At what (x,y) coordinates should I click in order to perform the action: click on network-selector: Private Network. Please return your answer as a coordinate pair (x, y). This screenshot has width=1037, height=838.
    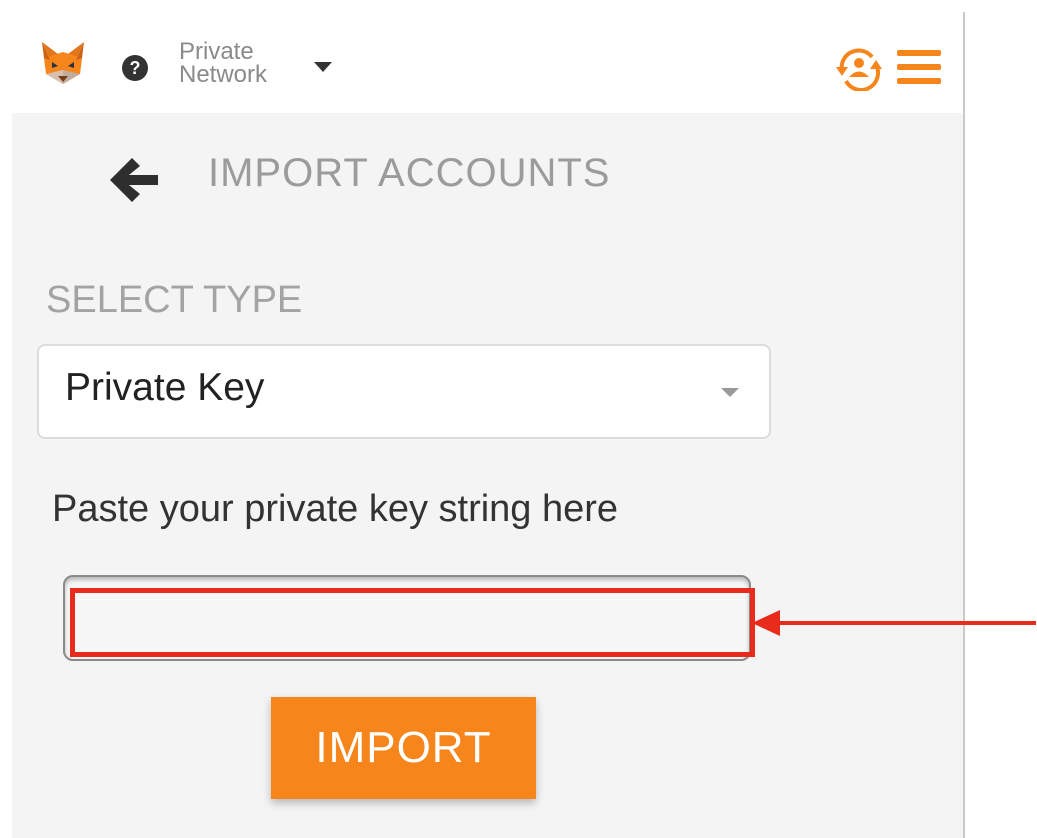
    Looking at the image, I should click on (255, 65).